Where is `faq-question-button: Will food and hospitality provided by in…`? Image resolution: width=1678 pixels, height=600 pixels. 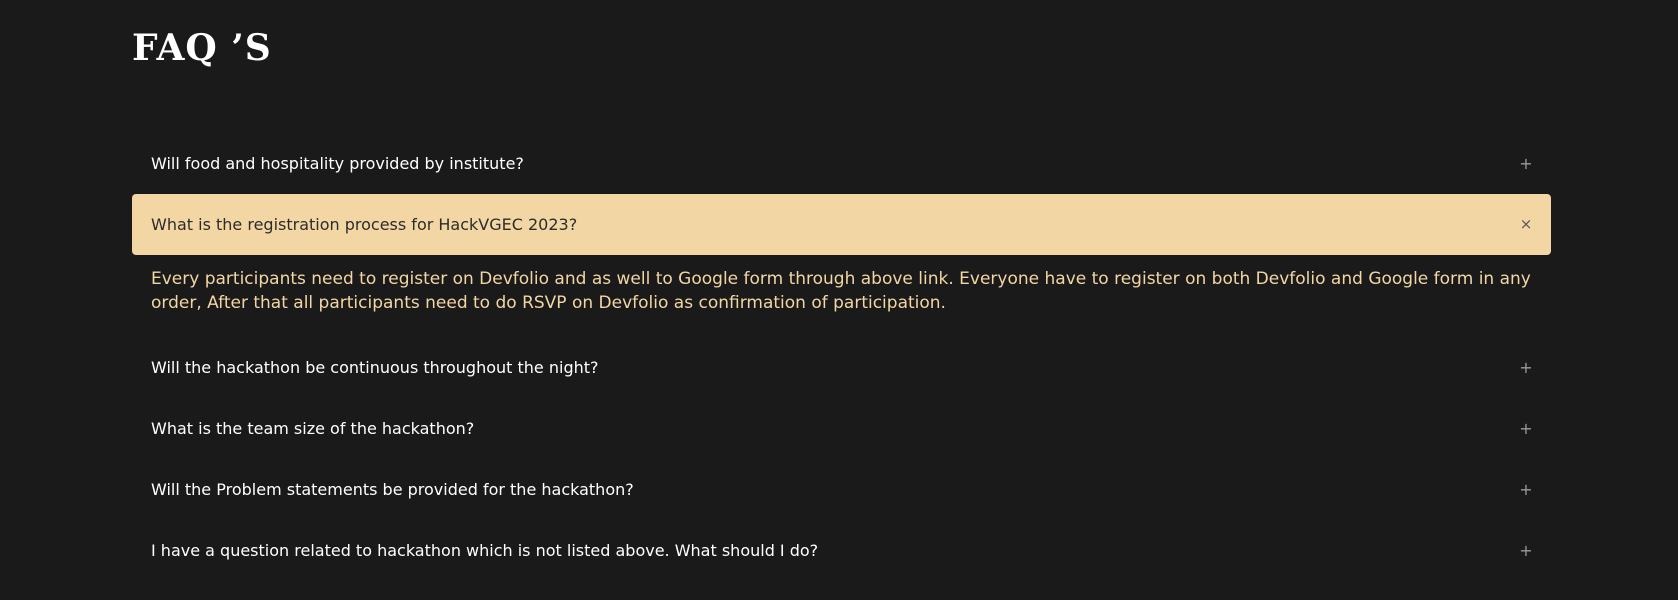
faq-question-button: Will food and hospitality provided by in… is located at coordinates (841, 163).